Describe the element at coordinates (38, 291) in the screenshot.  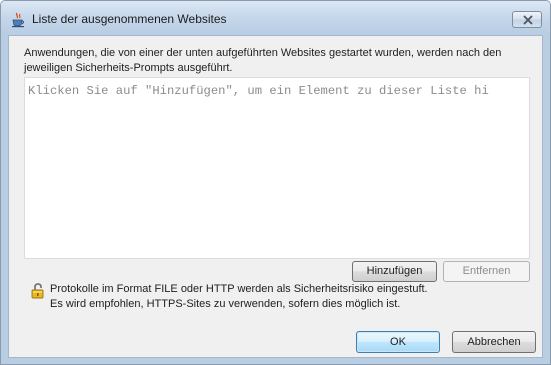
I see `padlock-icon` at that location.